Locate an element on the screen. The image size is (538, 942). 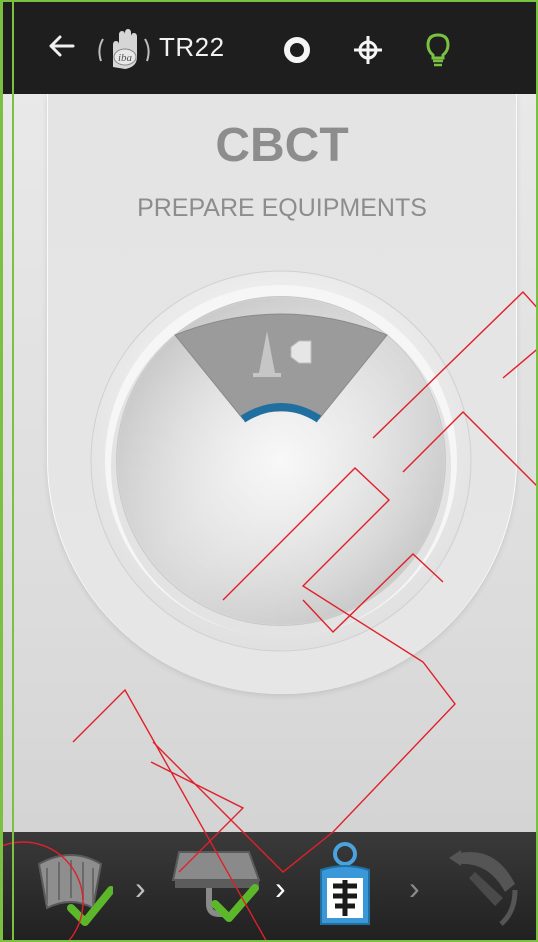
room-title: TR22 is located at coordinates (192, 47).